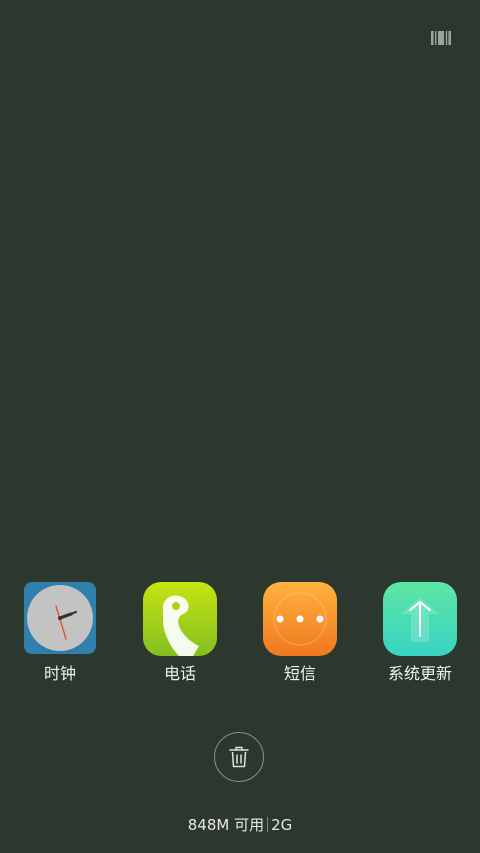  Describe the element at coordinates (282, 825) in the screenshot. I see `memory-total: 2G` at that location.